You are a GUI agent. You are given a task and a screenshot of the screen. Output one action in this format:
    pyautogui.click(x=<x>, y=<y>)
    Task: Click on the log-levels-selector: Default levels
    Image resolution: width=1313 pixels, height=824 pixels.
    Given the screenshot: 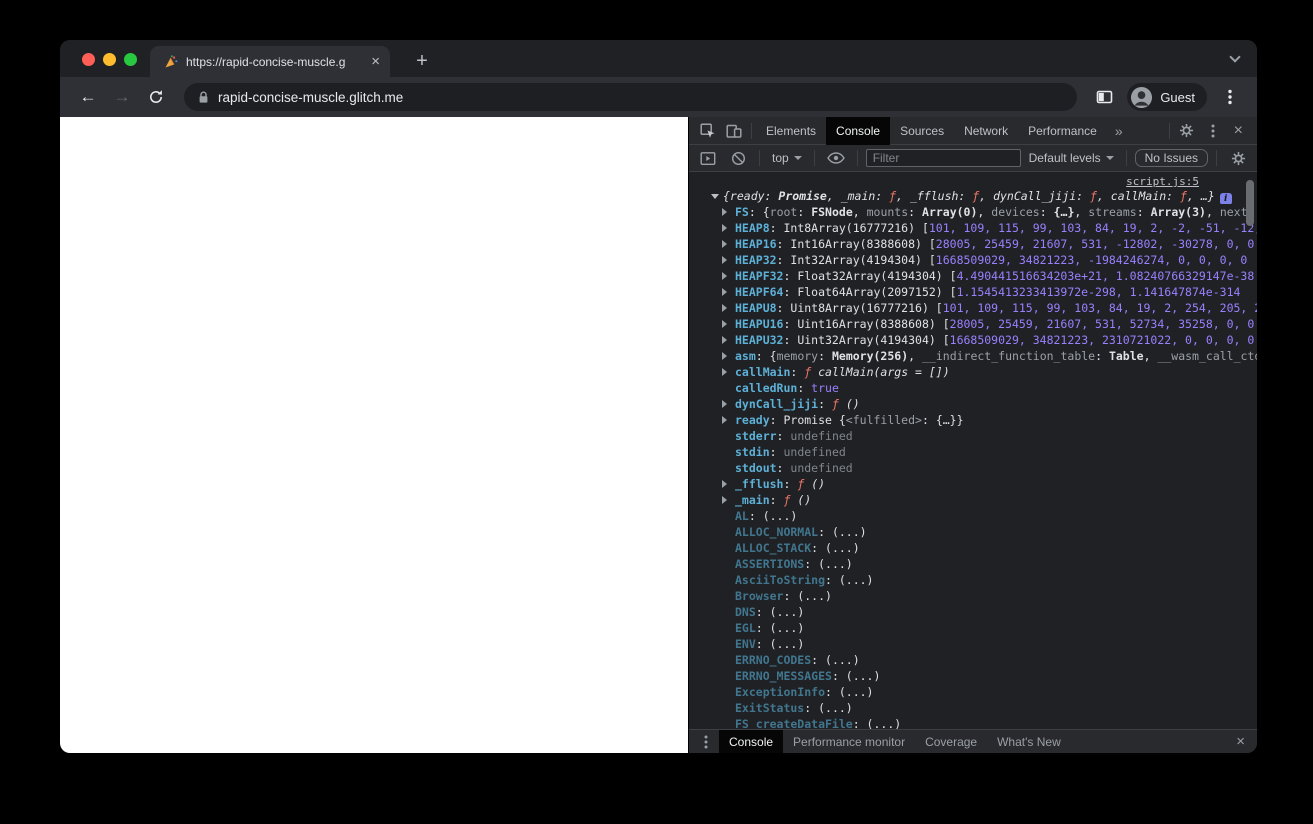 What is the action you would take?
    pyautogui.click(x=1071, y=158)
    